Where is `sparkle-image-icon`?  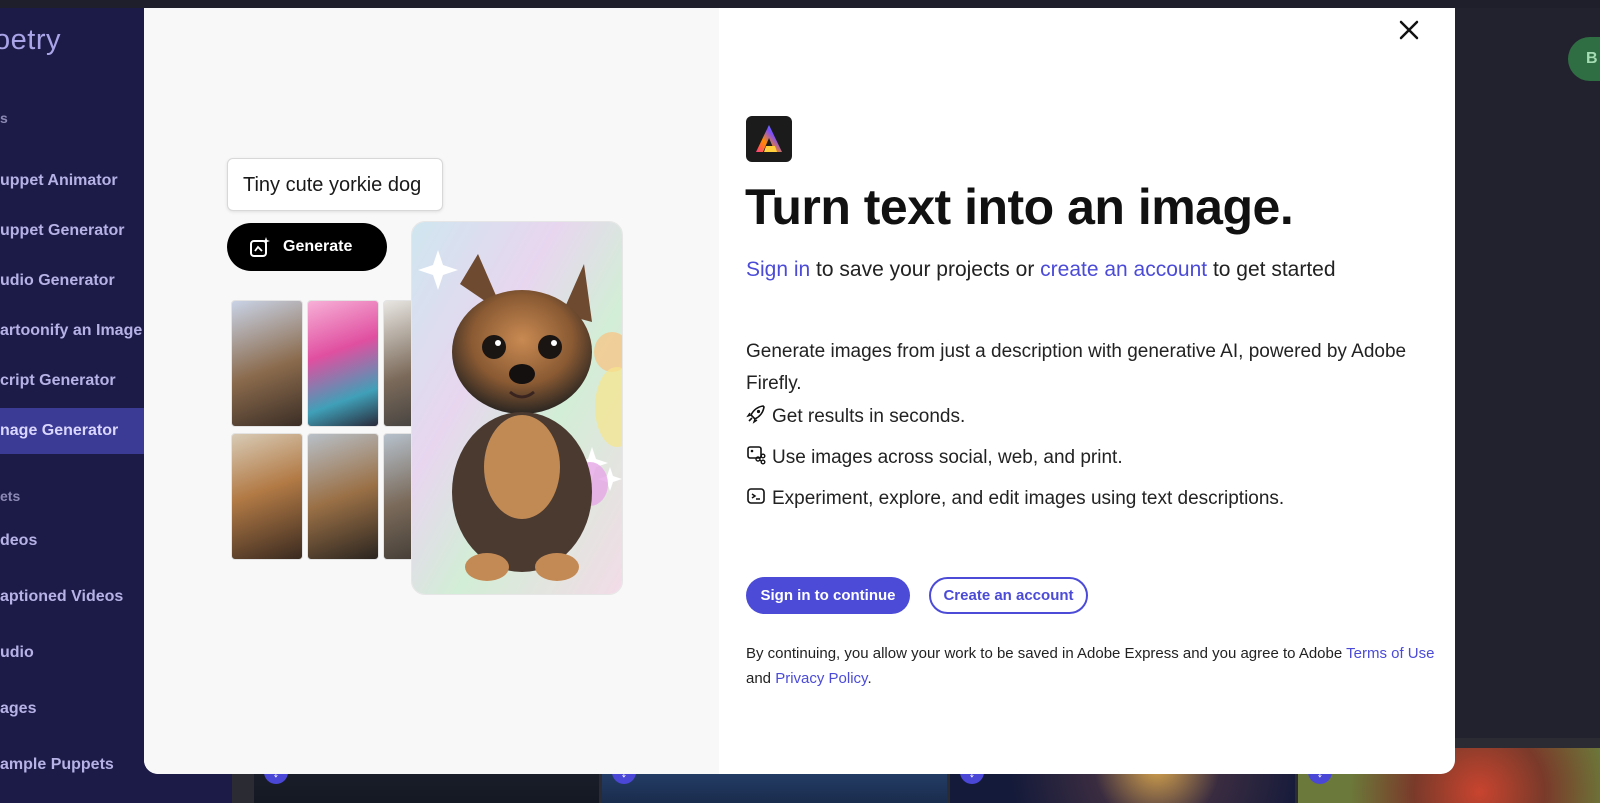 sparkle-image-icon is located at coordinates (260, 247).